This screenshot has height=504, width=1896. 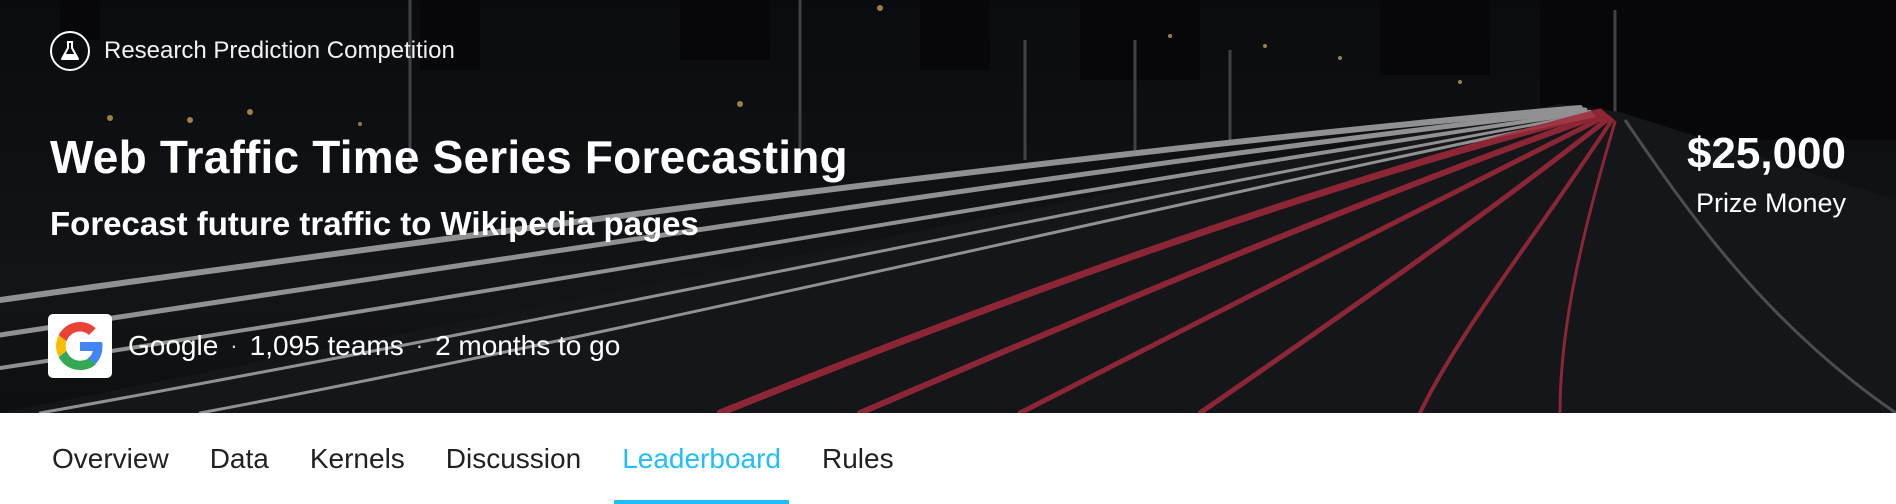 What do you see at coordinates (1770, 203) in the screenshot?
I see `prize-label: Prize Money` at bounding box center [1770, 203].